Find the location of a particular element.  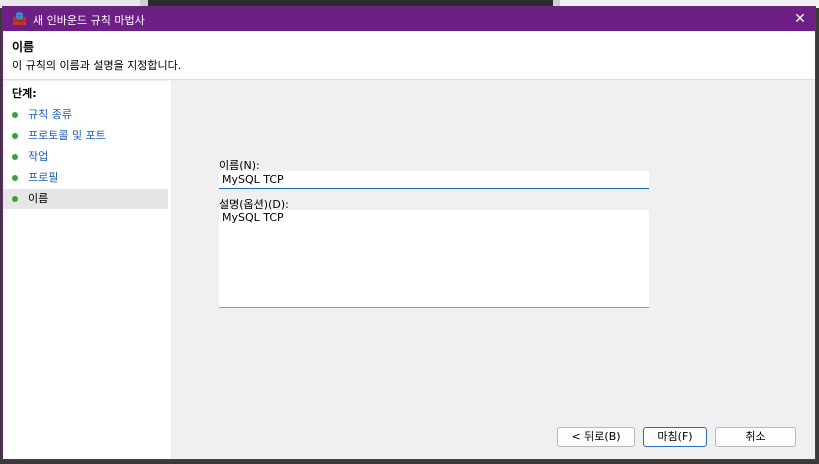

step-label: 규칙 종류 is located at coordinates (50, 114).